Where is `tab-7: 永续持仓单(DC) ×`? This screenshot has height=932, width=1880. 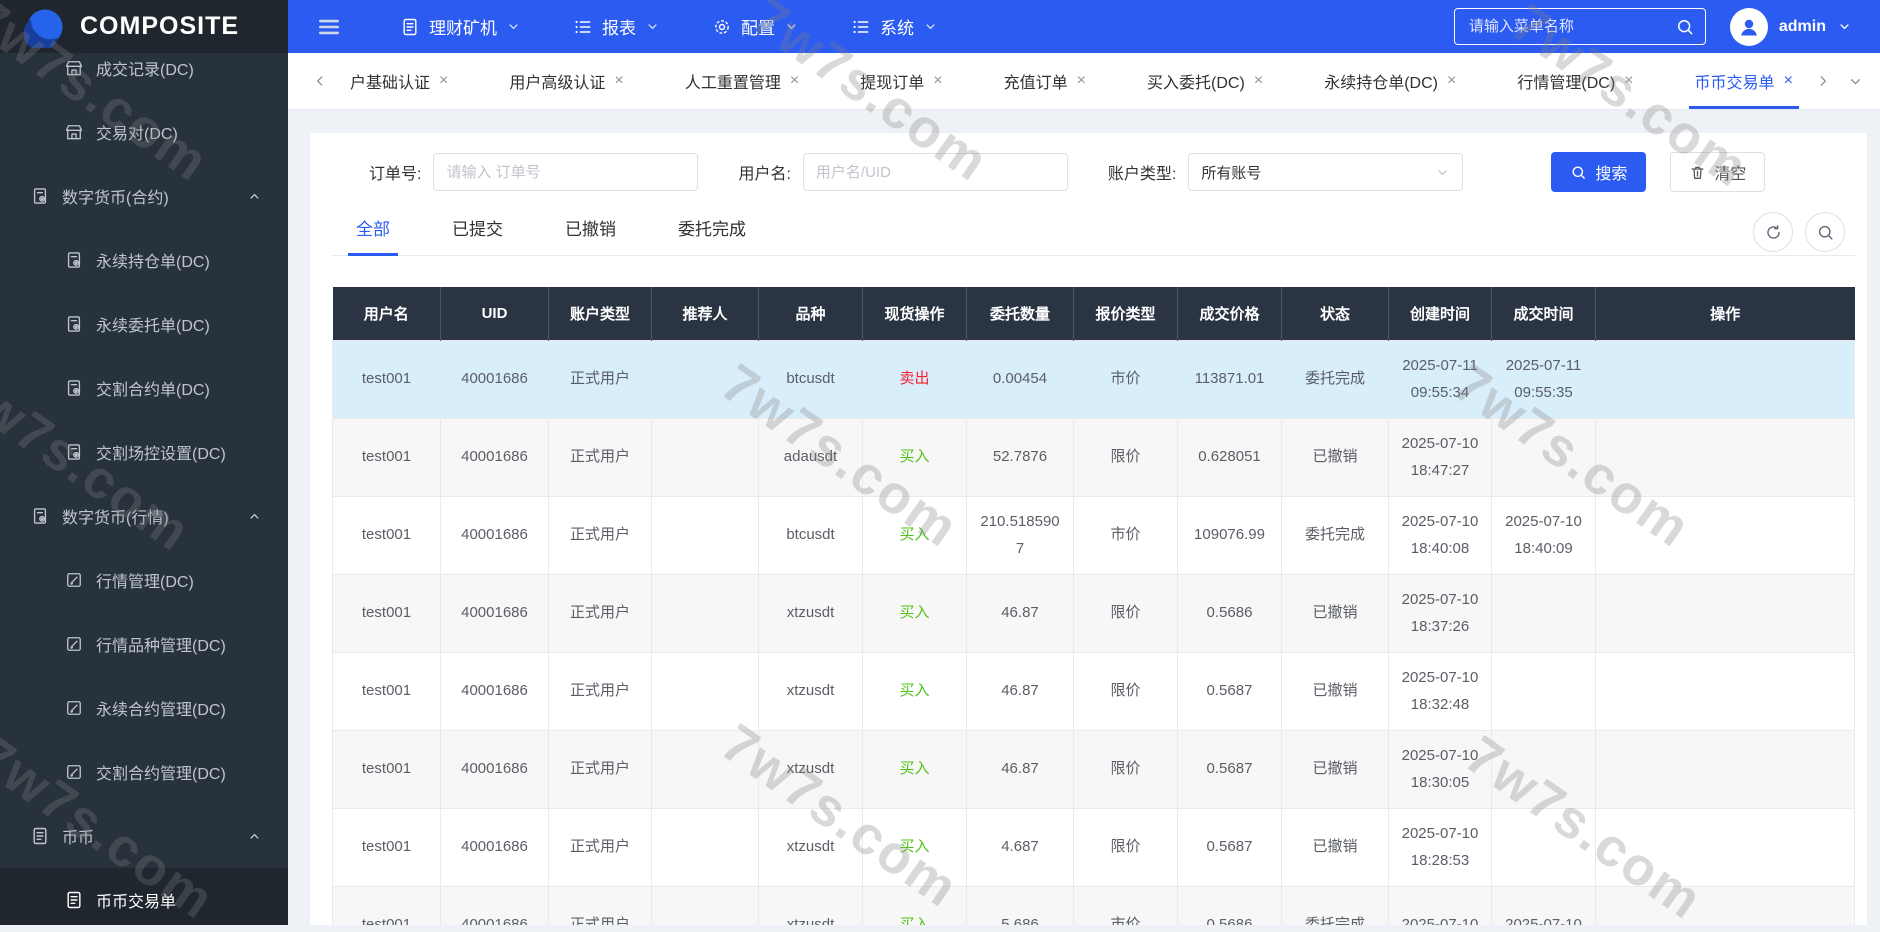
tab-7: 永续持仓单(DC) × is located at coordinates (1390, 81).